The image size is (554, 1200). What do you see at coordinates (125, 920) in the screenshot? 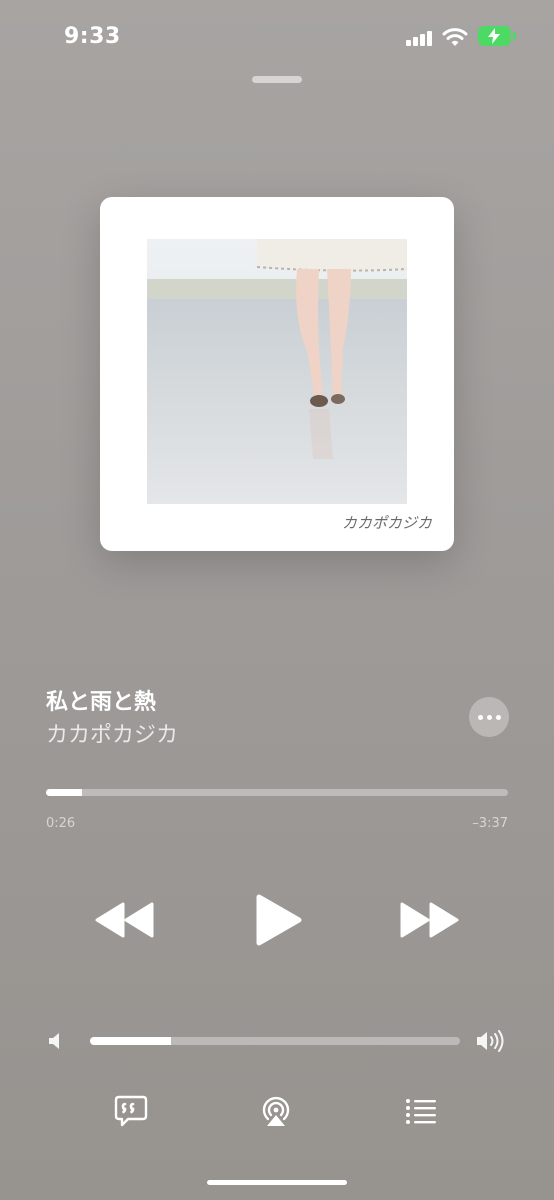
I see `rewind-icon` at bounding box center [125, 920].